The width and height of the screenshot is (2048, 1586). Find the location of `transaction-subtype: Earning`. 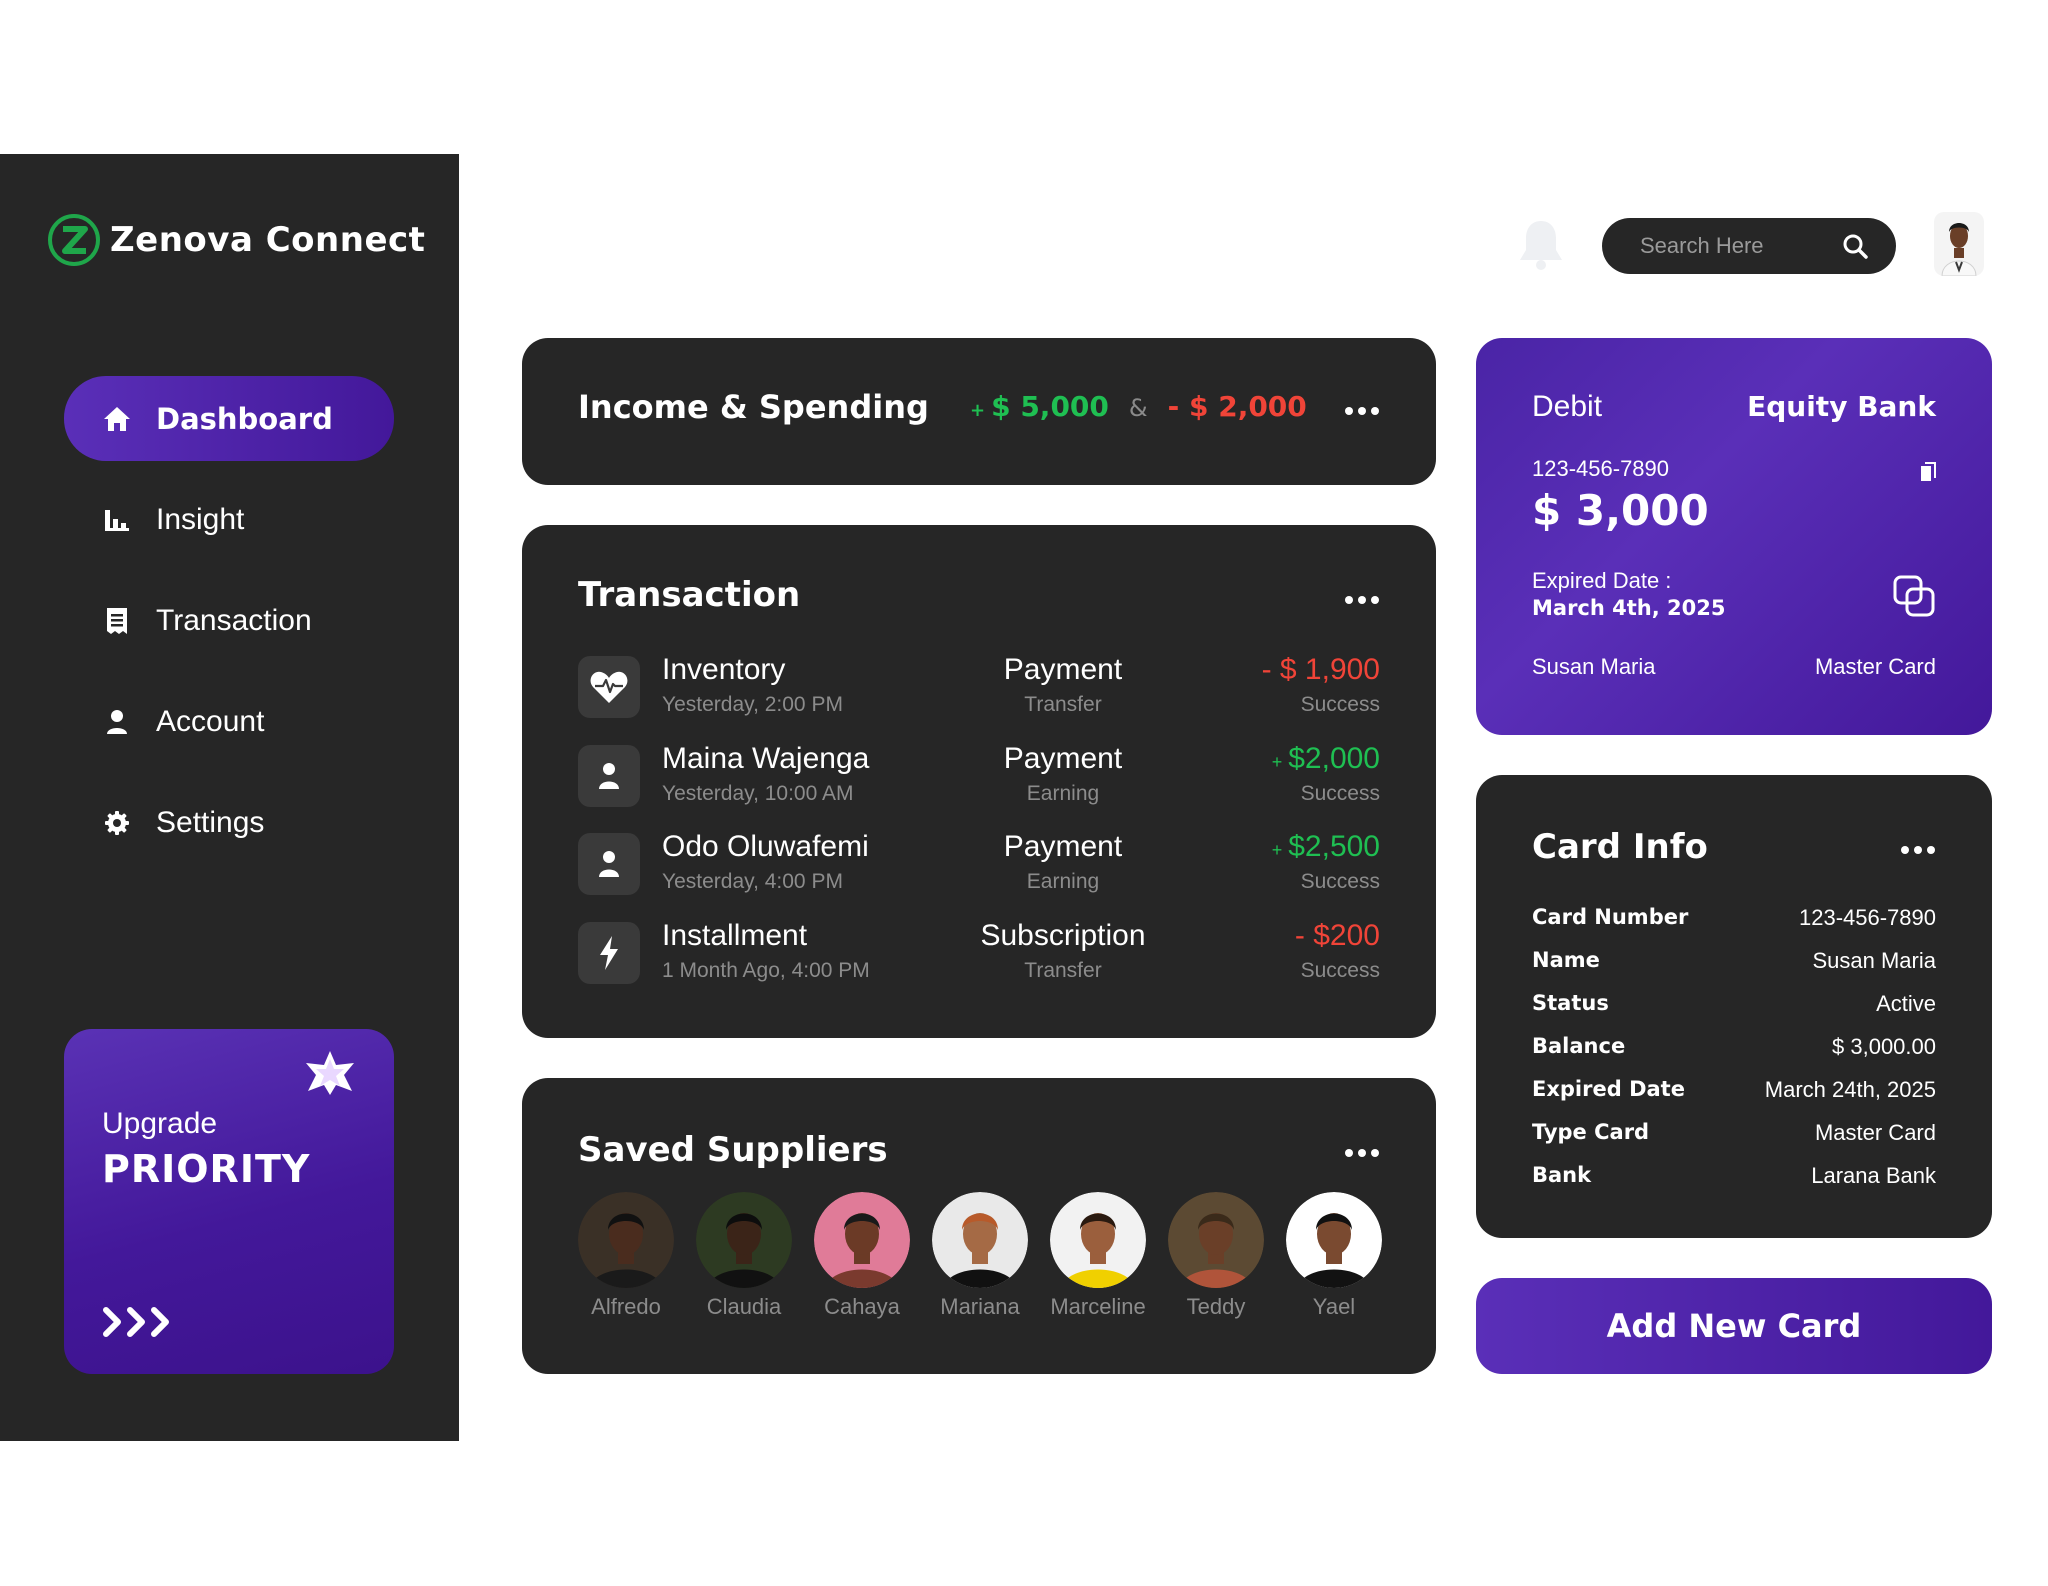

transaction-subtype: Earning is located at coordinates (1063, 793).